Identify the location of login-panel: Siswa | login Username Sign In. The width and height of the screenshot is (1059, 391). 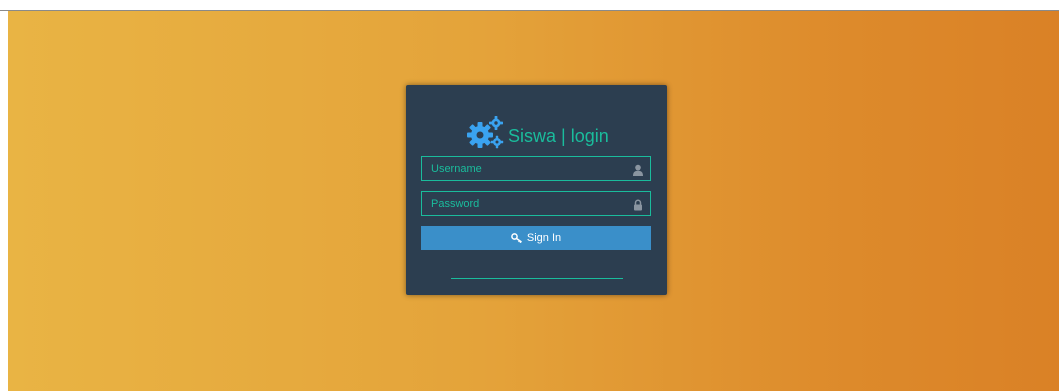
(536, 190).